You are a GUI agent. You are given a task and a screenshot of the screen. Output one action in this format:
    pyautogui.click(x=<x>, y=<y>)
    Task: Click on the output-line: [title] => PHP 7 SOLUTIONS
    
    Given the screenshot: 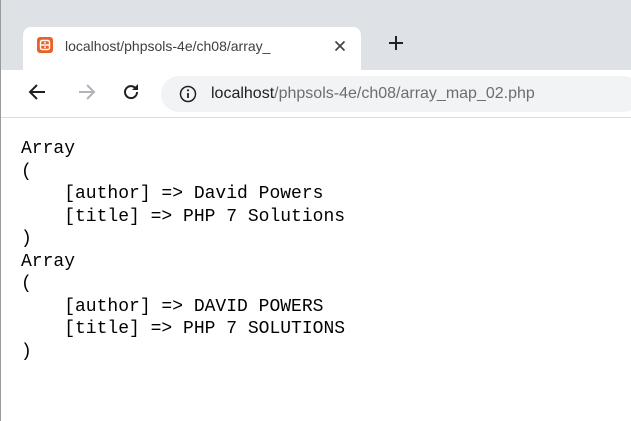 What is the action you would take?
    pyautogui.click(x=183, y=329)
    